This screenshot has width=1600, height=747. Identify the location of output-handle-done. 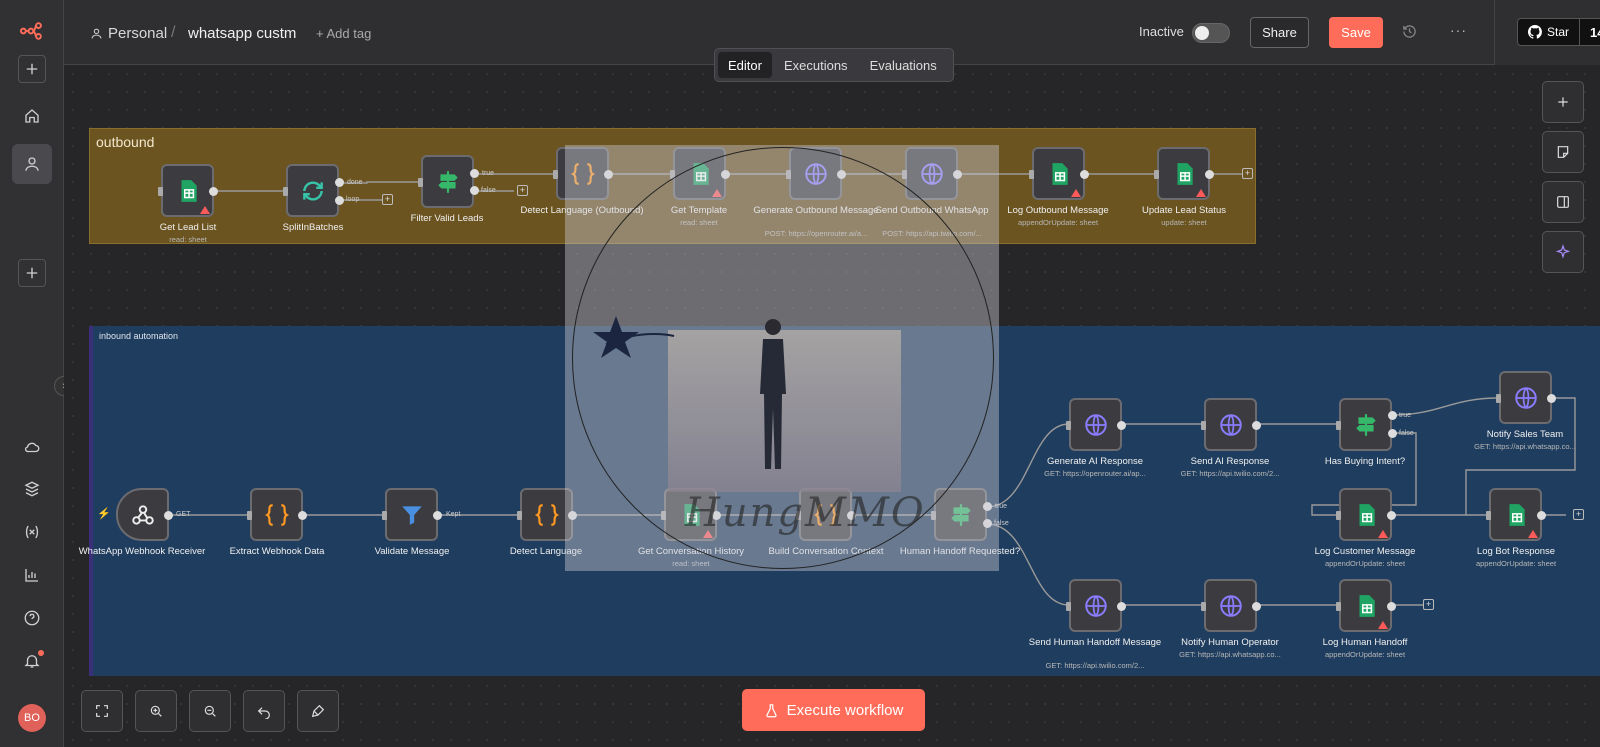
(339, 182).